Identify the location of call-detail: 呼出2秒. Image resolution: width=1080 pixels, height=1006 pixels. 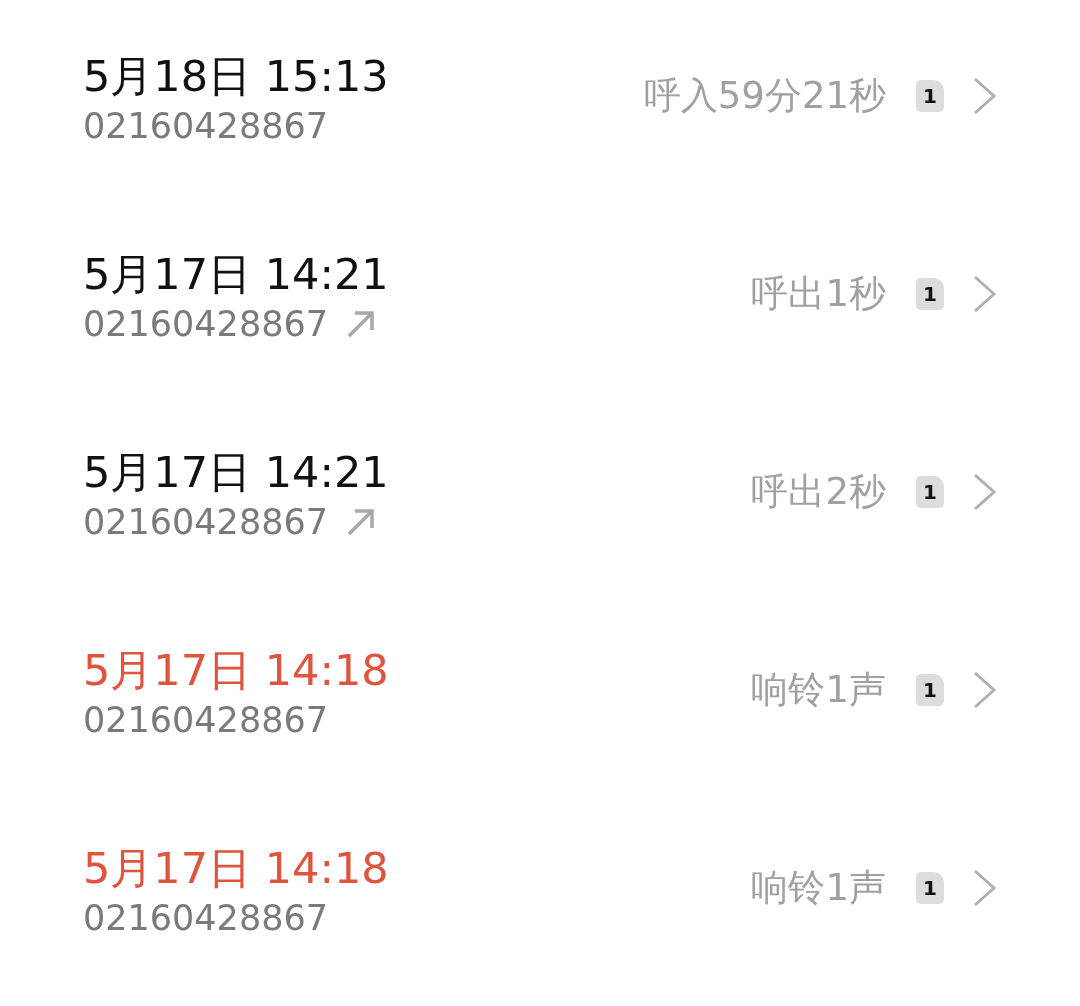
(818, 492).